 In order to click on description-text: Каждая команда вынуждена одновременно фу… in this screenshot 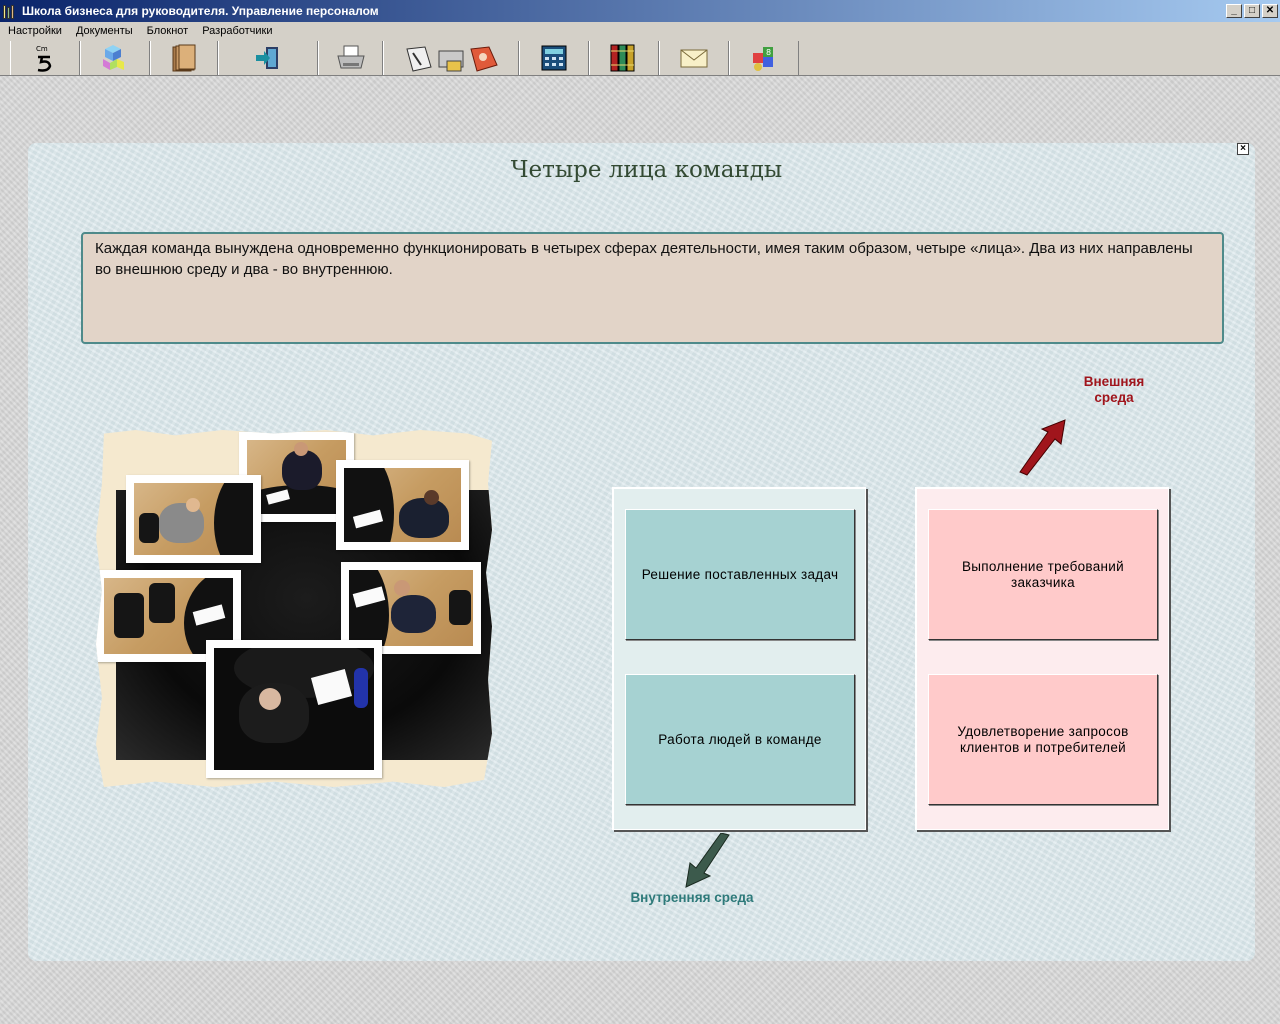, I will do `click(644, 259)`.